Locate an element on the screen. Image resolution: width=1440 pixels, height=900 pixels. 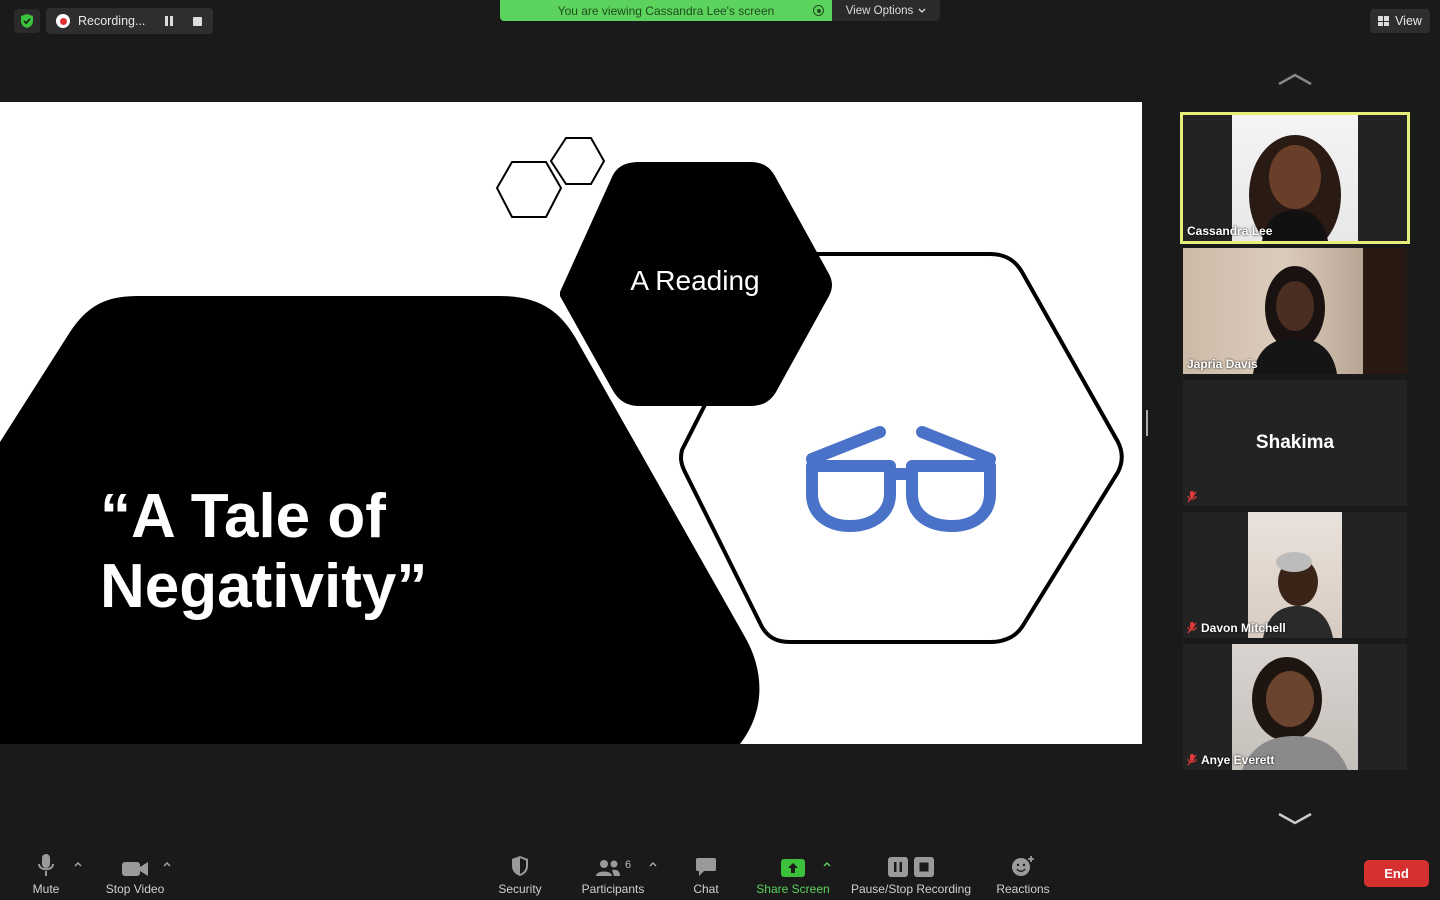
microphone-icon is located at coordinates (46, 865).